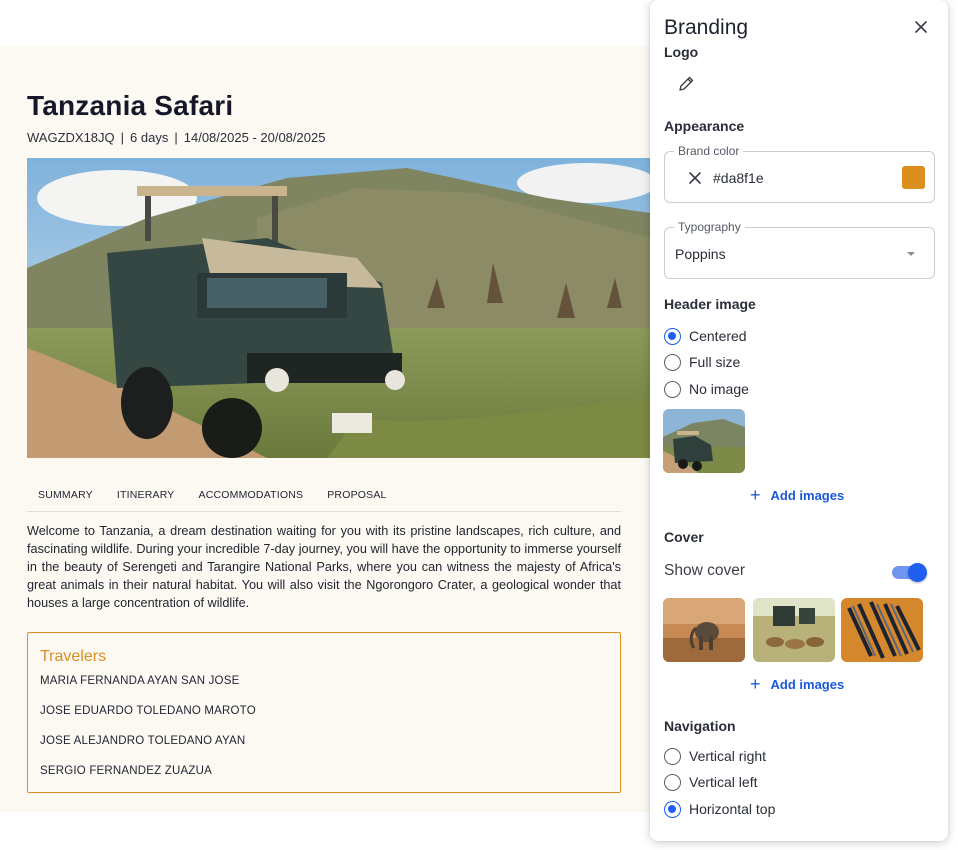 This screenshot has height=850, width=958. Describe the element at coordinates (704, 441) in the screenshot. I see `header-image-thumbnail` at that location.